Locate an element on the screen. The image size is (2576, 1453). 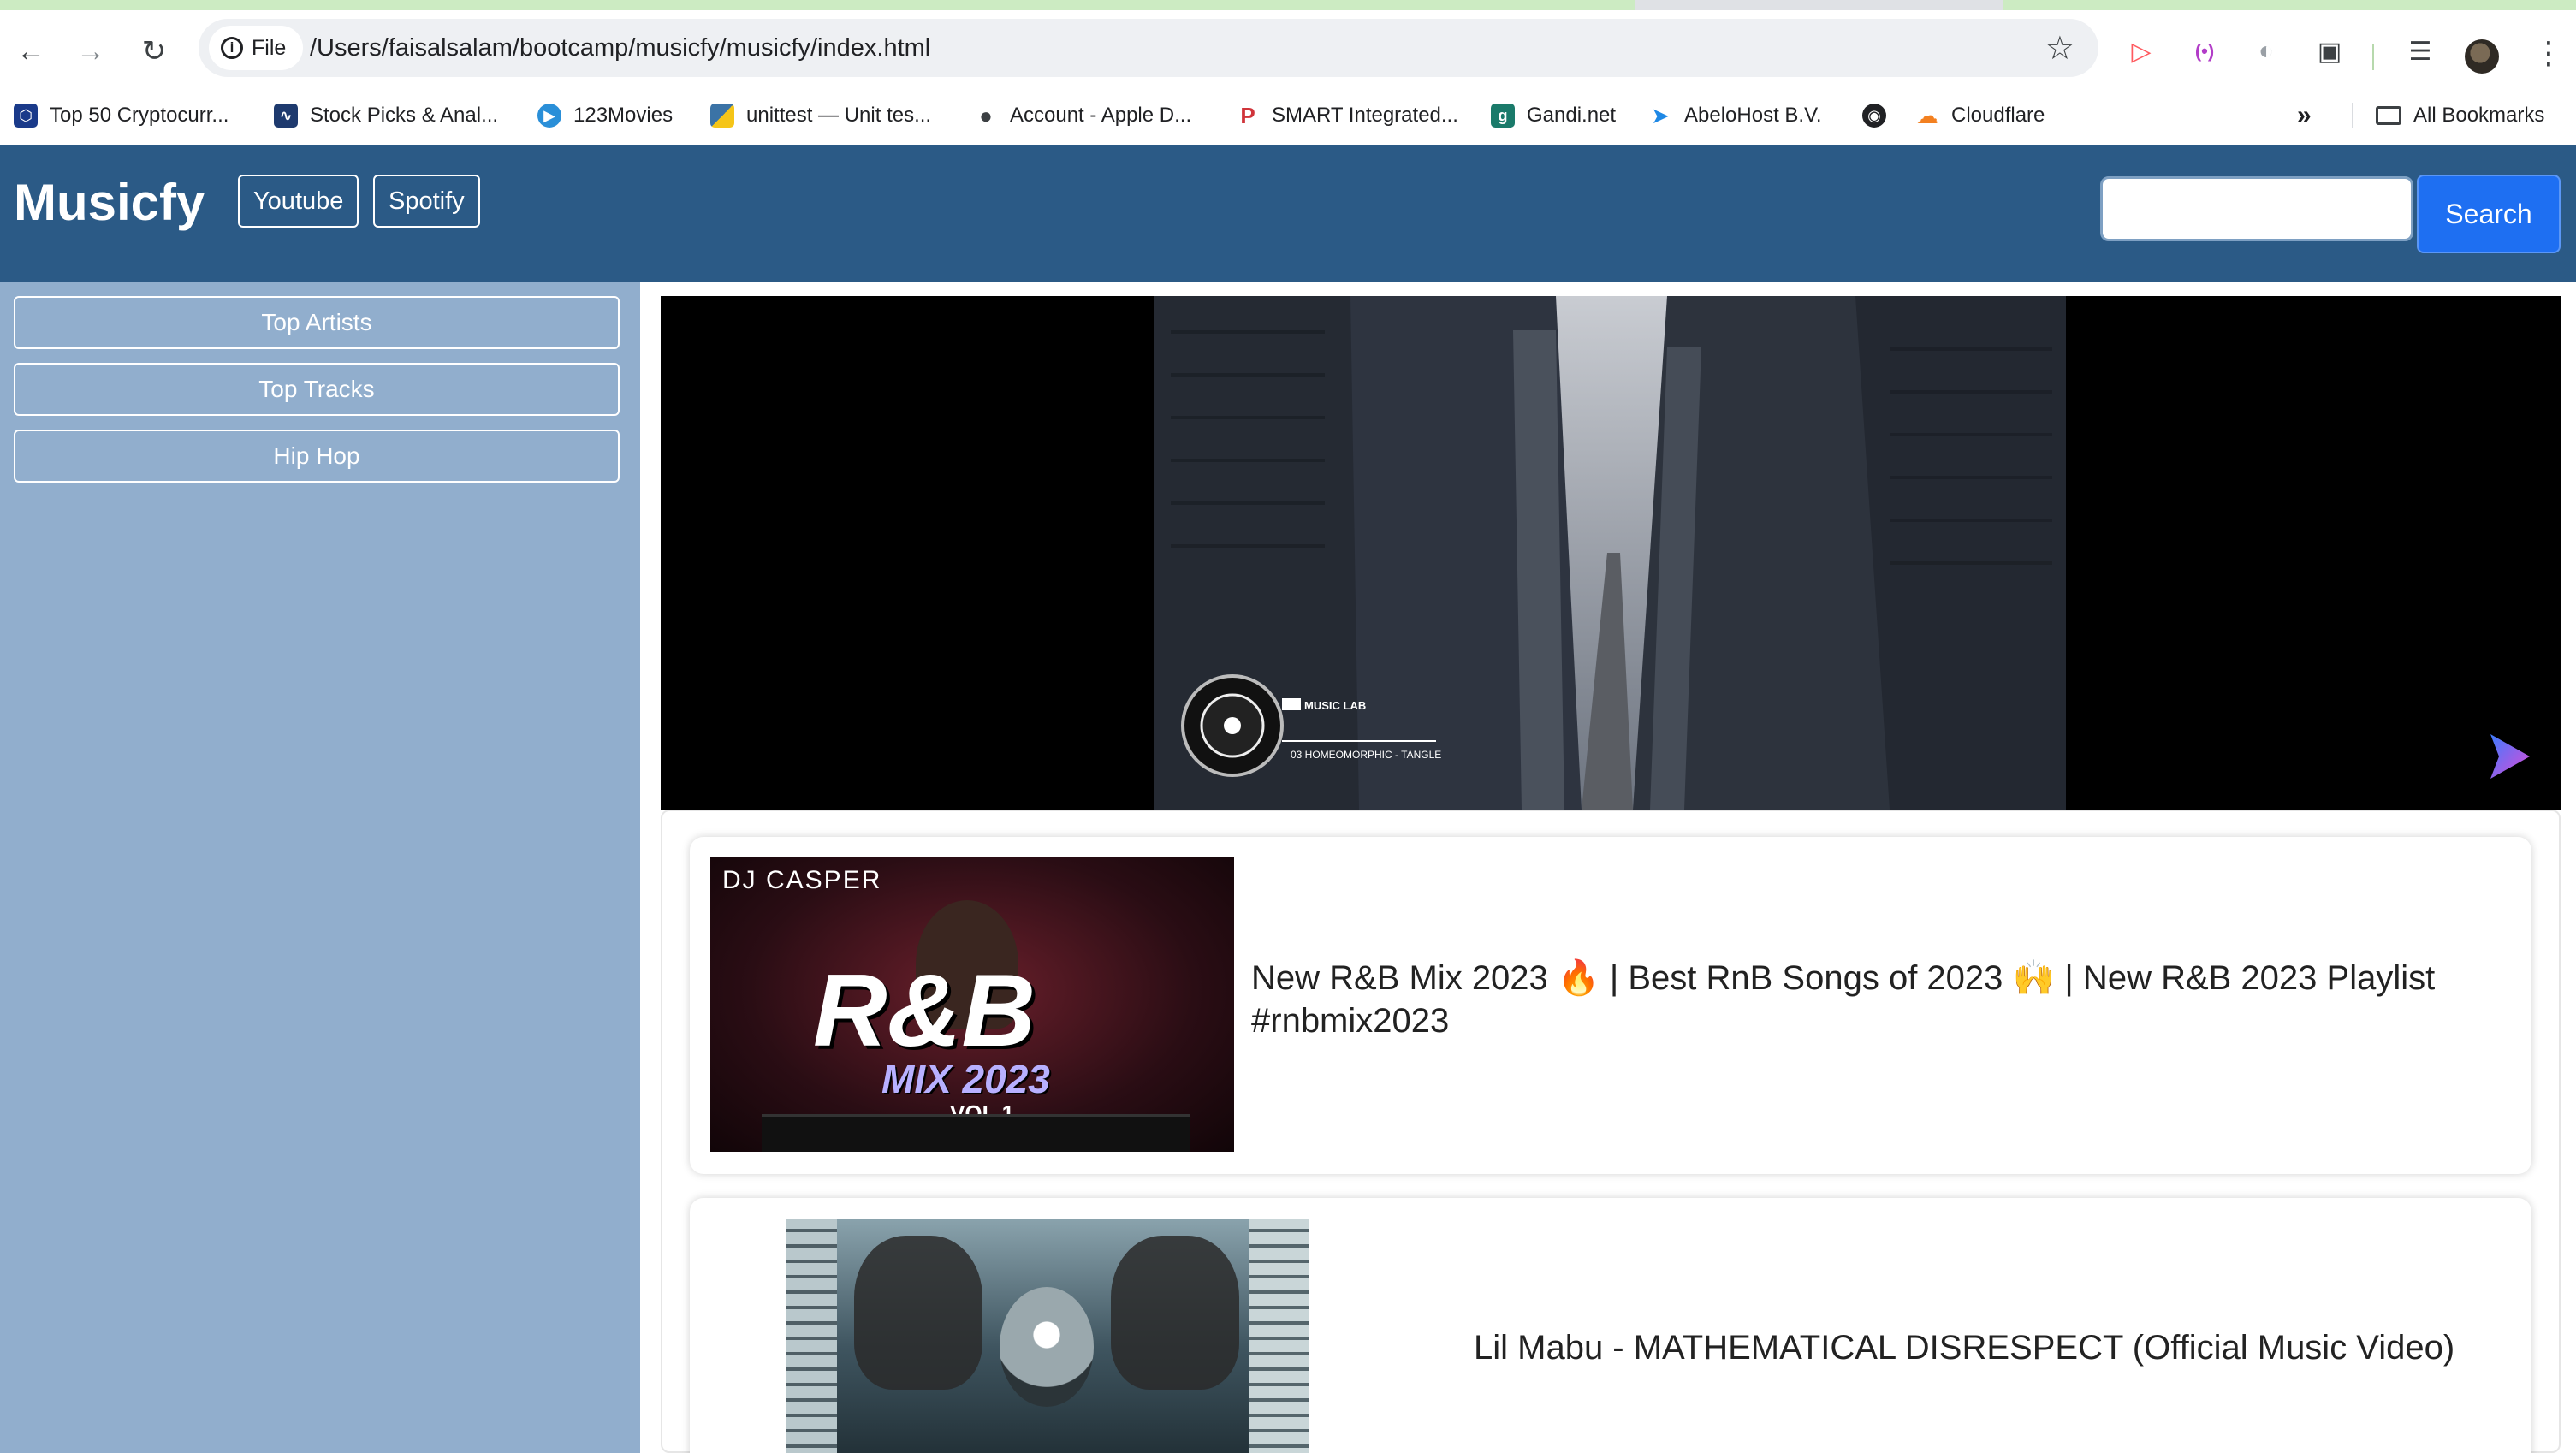
site-info-chip: i File is located at coordinates (256, 48).